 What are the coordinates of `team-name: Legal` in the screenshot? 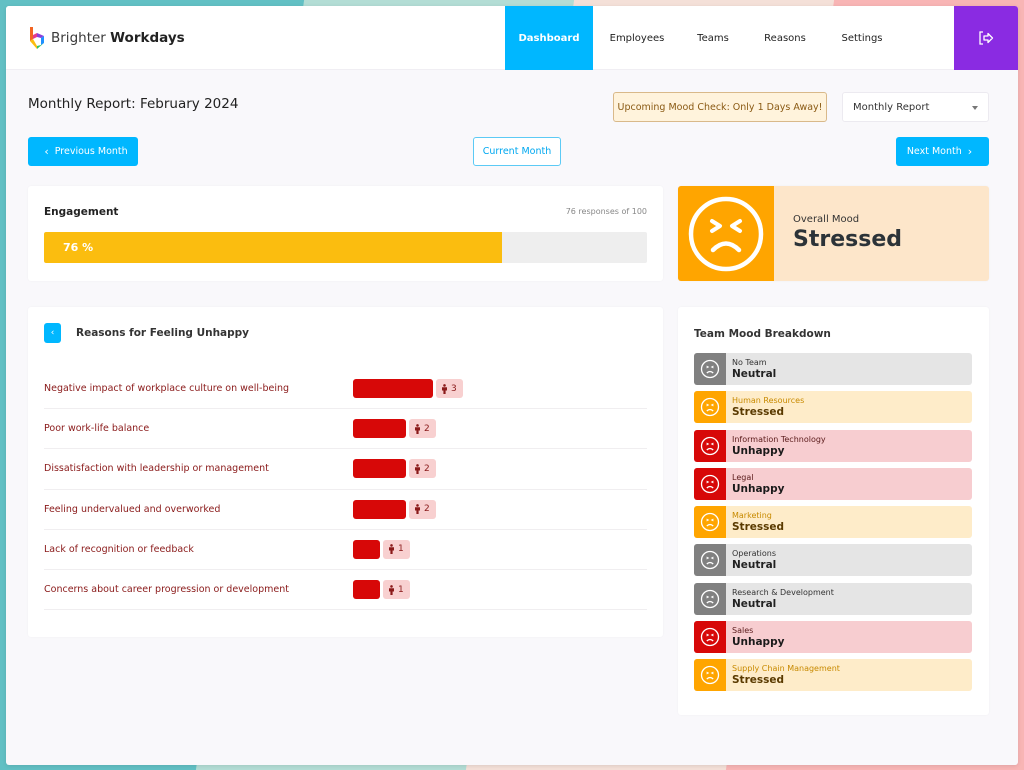 It's located at (743, 477).